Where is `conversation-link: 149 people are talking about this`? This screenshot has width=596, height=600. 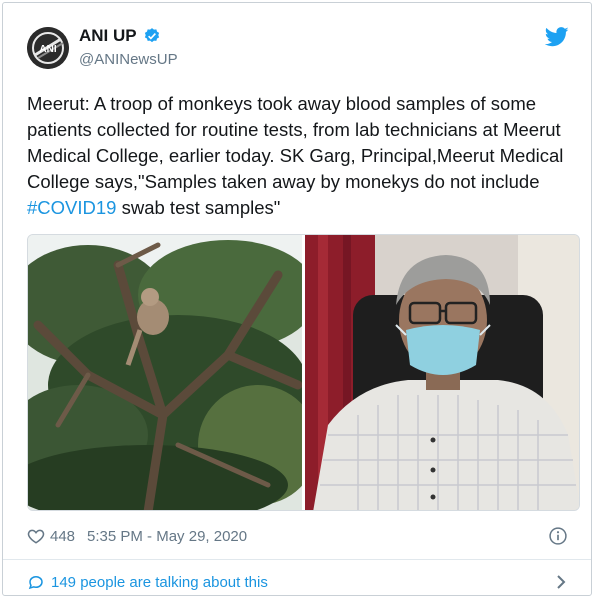 conversation-link: 149 people are talking about this is located at coordinates (147, 582).